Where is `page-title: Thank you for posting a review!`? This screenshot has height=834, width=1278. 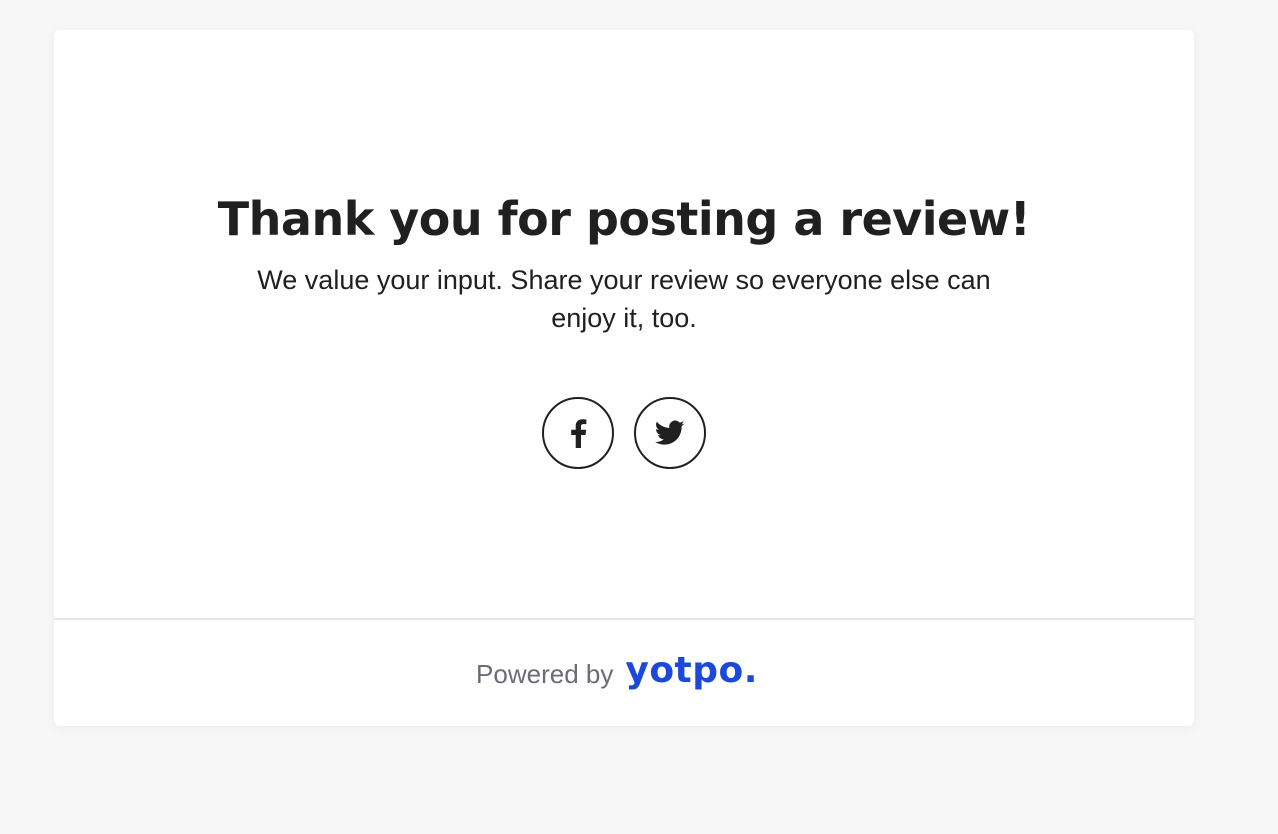 page-title: Thank you for posting a review! is located at coordinates (624, 219).